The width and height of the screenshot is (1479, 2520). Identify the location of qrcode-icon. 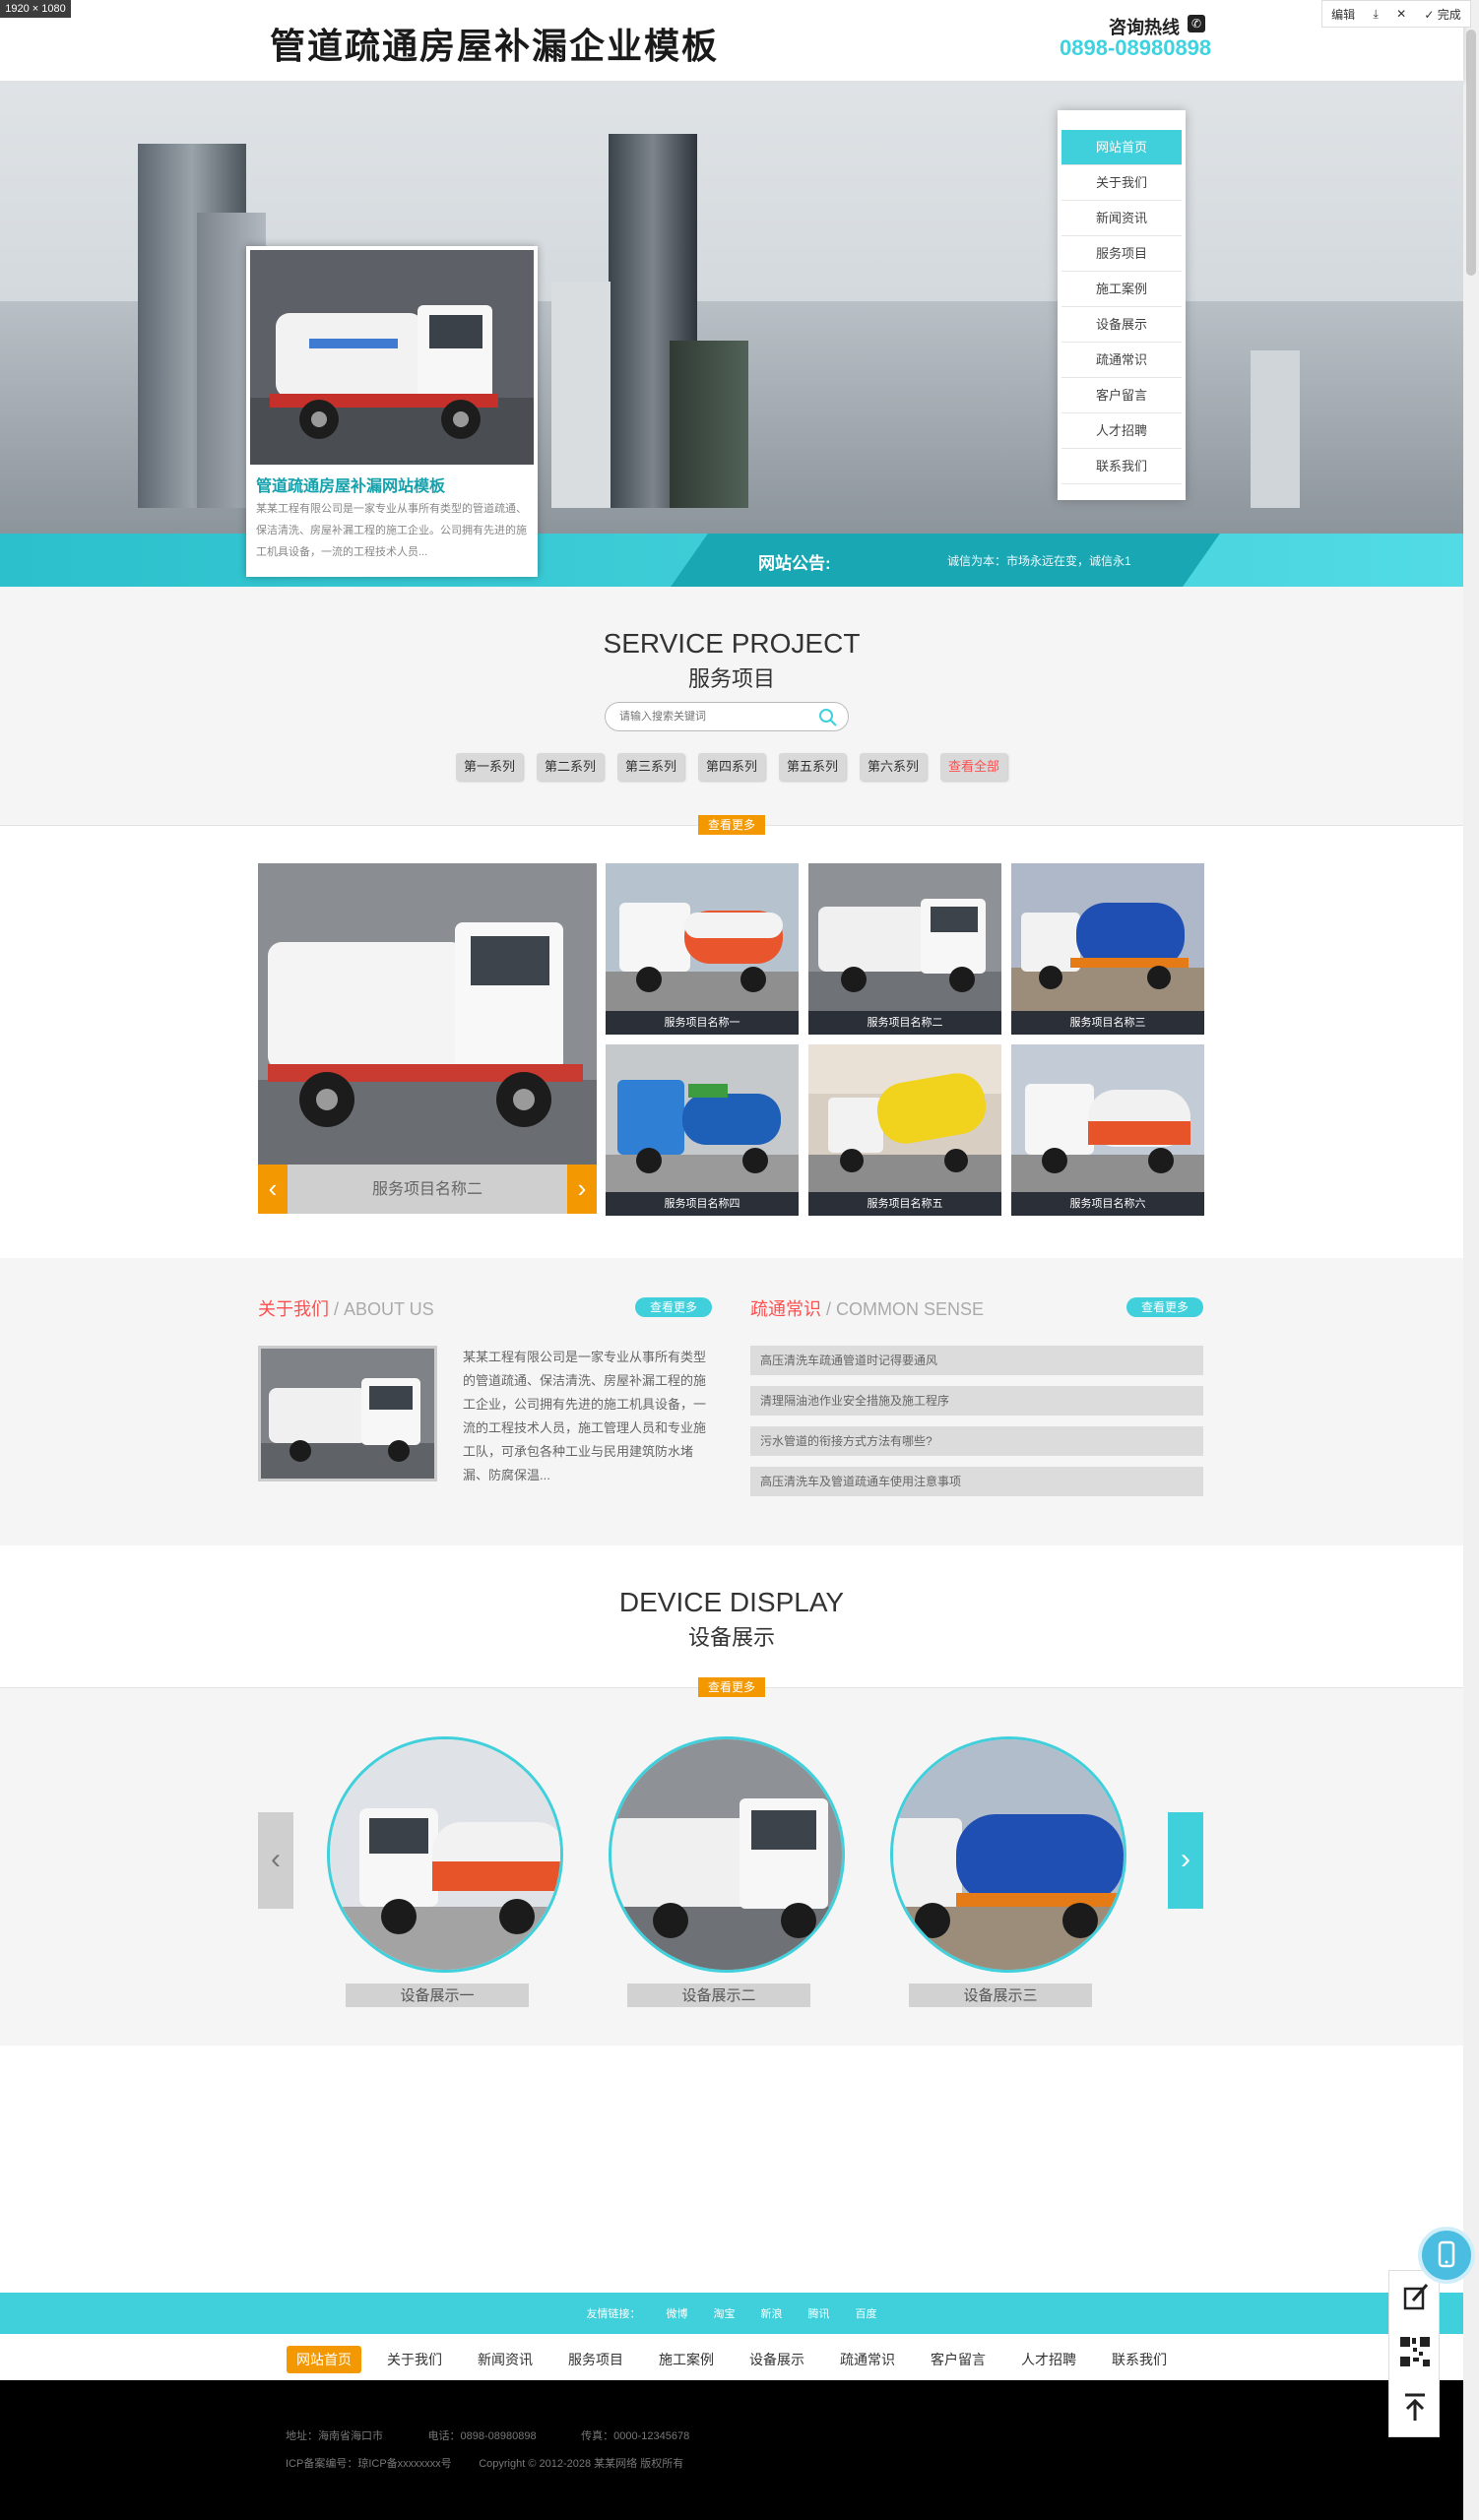
(1415, 2351).